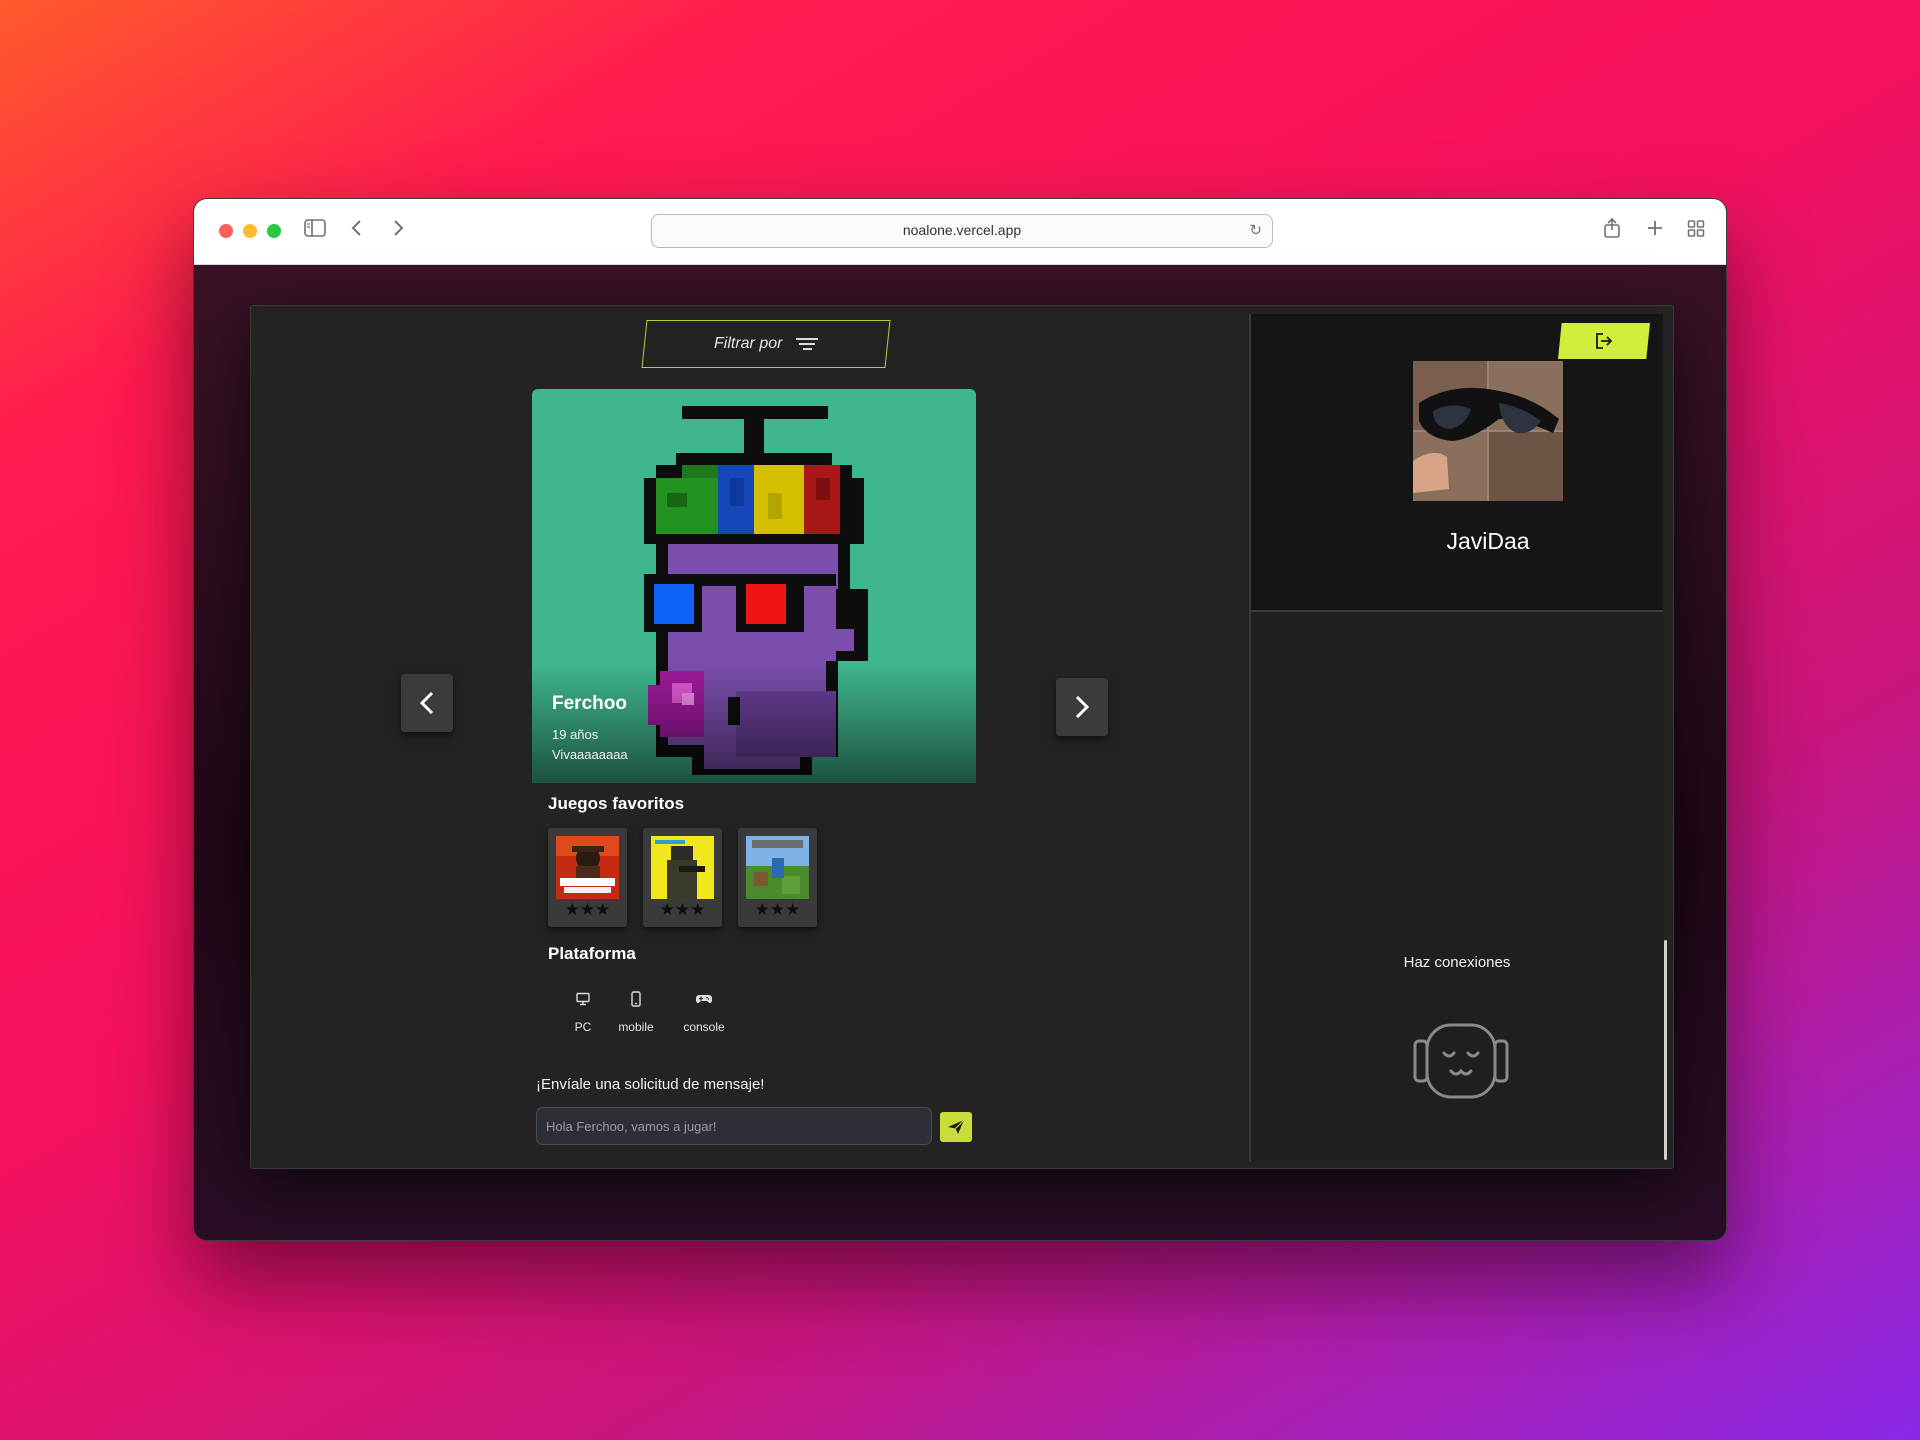 The image size is (1920, 1440). What do you see at coordinates (1461, 1063) in the screenshot?
I see `robot-icon` at bounding box center [1461, 1063].